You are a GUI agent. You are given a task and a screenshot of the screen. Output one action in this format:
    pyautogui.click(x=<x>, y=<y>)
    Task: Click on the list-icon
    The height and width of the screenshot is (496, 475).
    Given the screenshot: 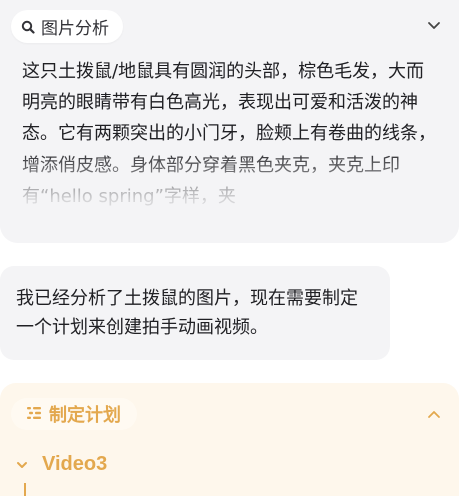 What is the action you would take?
    pyautogui.click(x=35, y=414)
    